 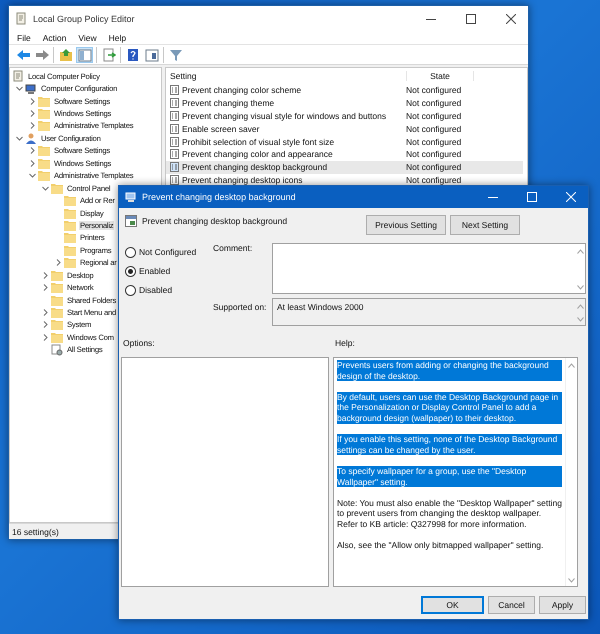 I want to click on field-label: Supported on:, so click(x=240, y=307).